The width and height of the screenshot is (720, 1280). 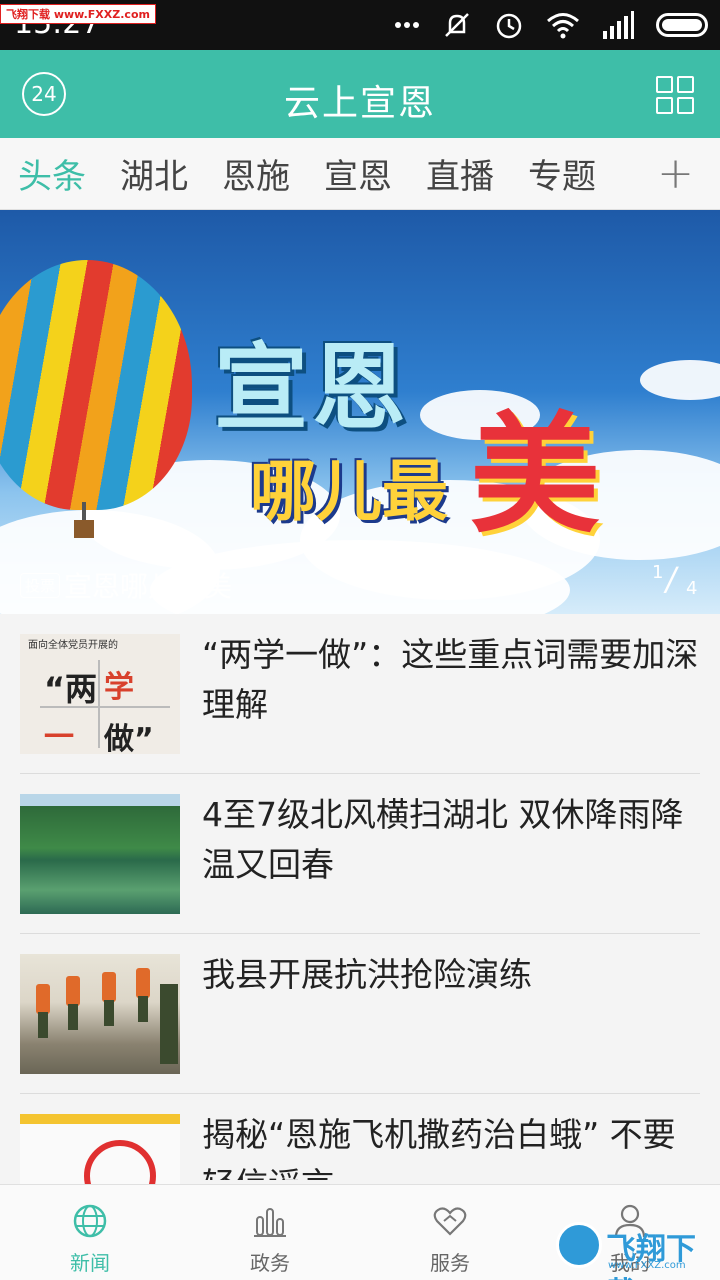 I want to click on nav-services: 服务, so click(x=450, y=1232).